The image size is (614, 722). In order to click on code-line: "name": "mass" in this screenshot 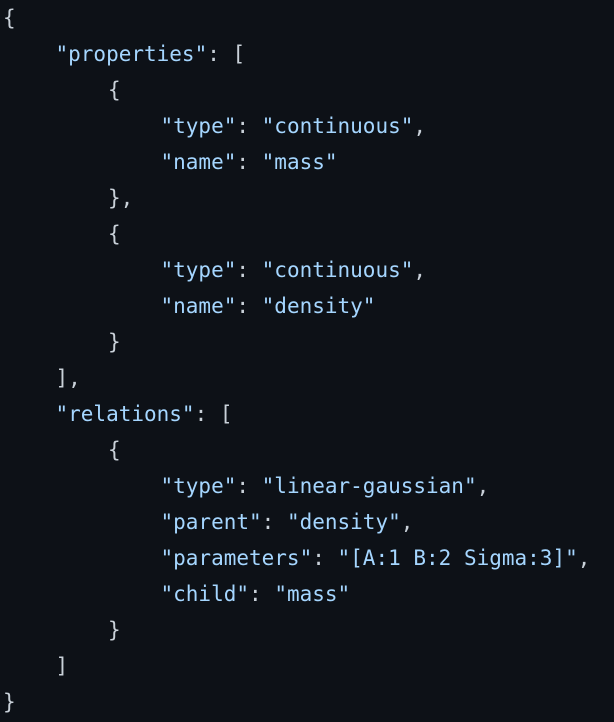, I will do `click(249, 162)`.